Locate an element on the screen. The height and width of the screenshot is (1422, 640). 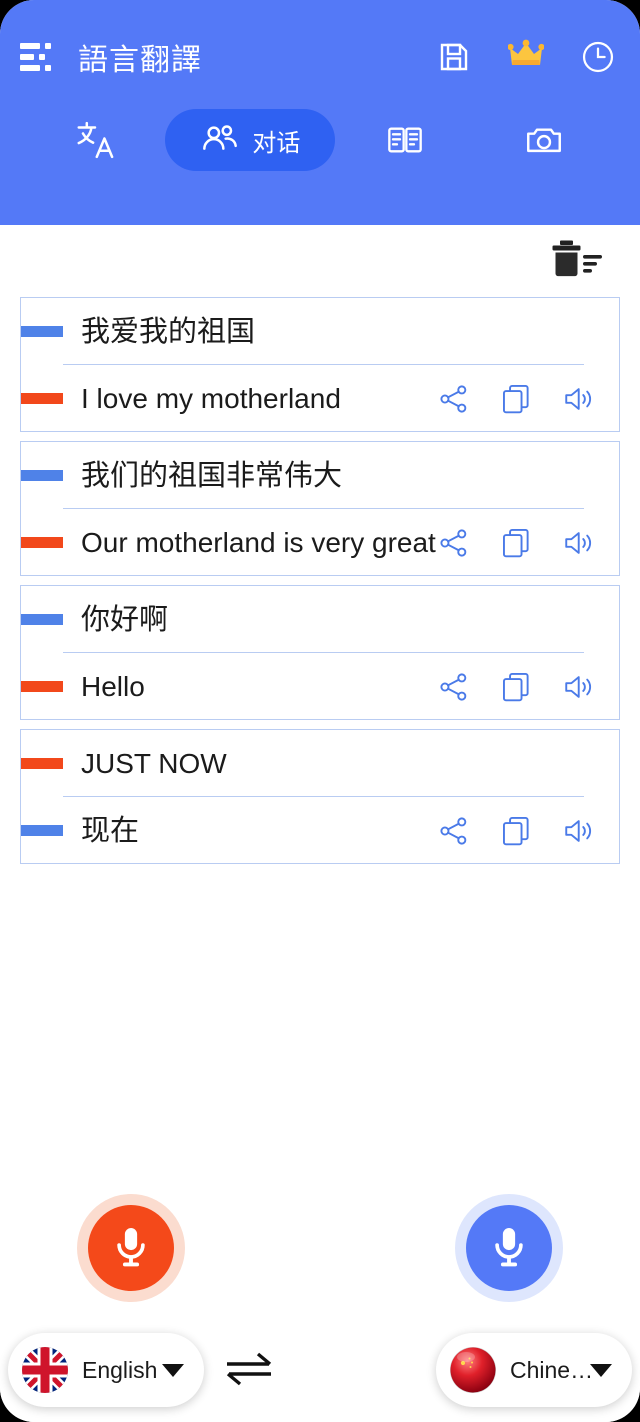
tab-translate is located at coordinates (95, 140).